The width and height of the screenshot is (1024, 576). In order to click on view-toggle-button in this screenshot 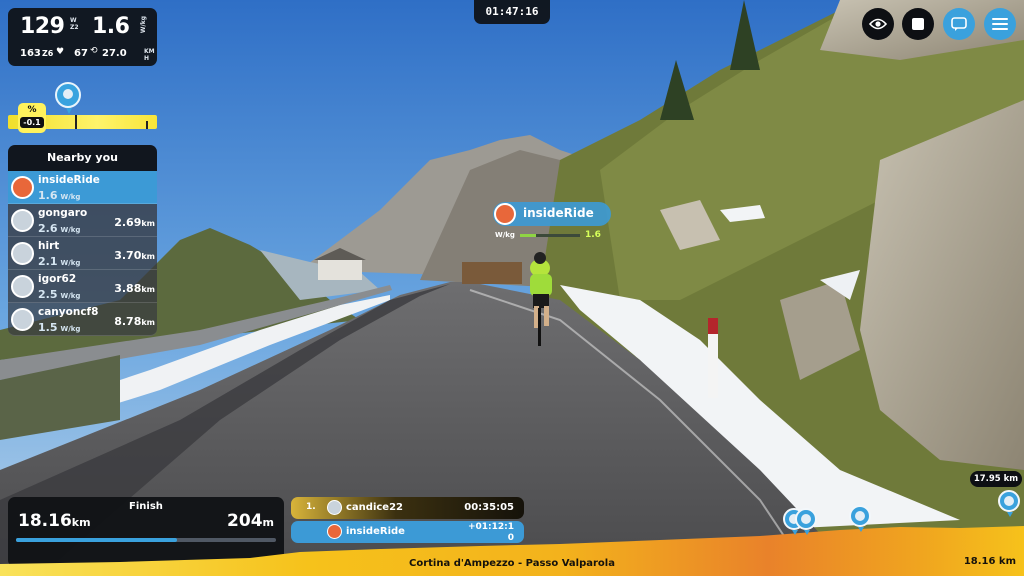, I will do `click(878, 24)`.